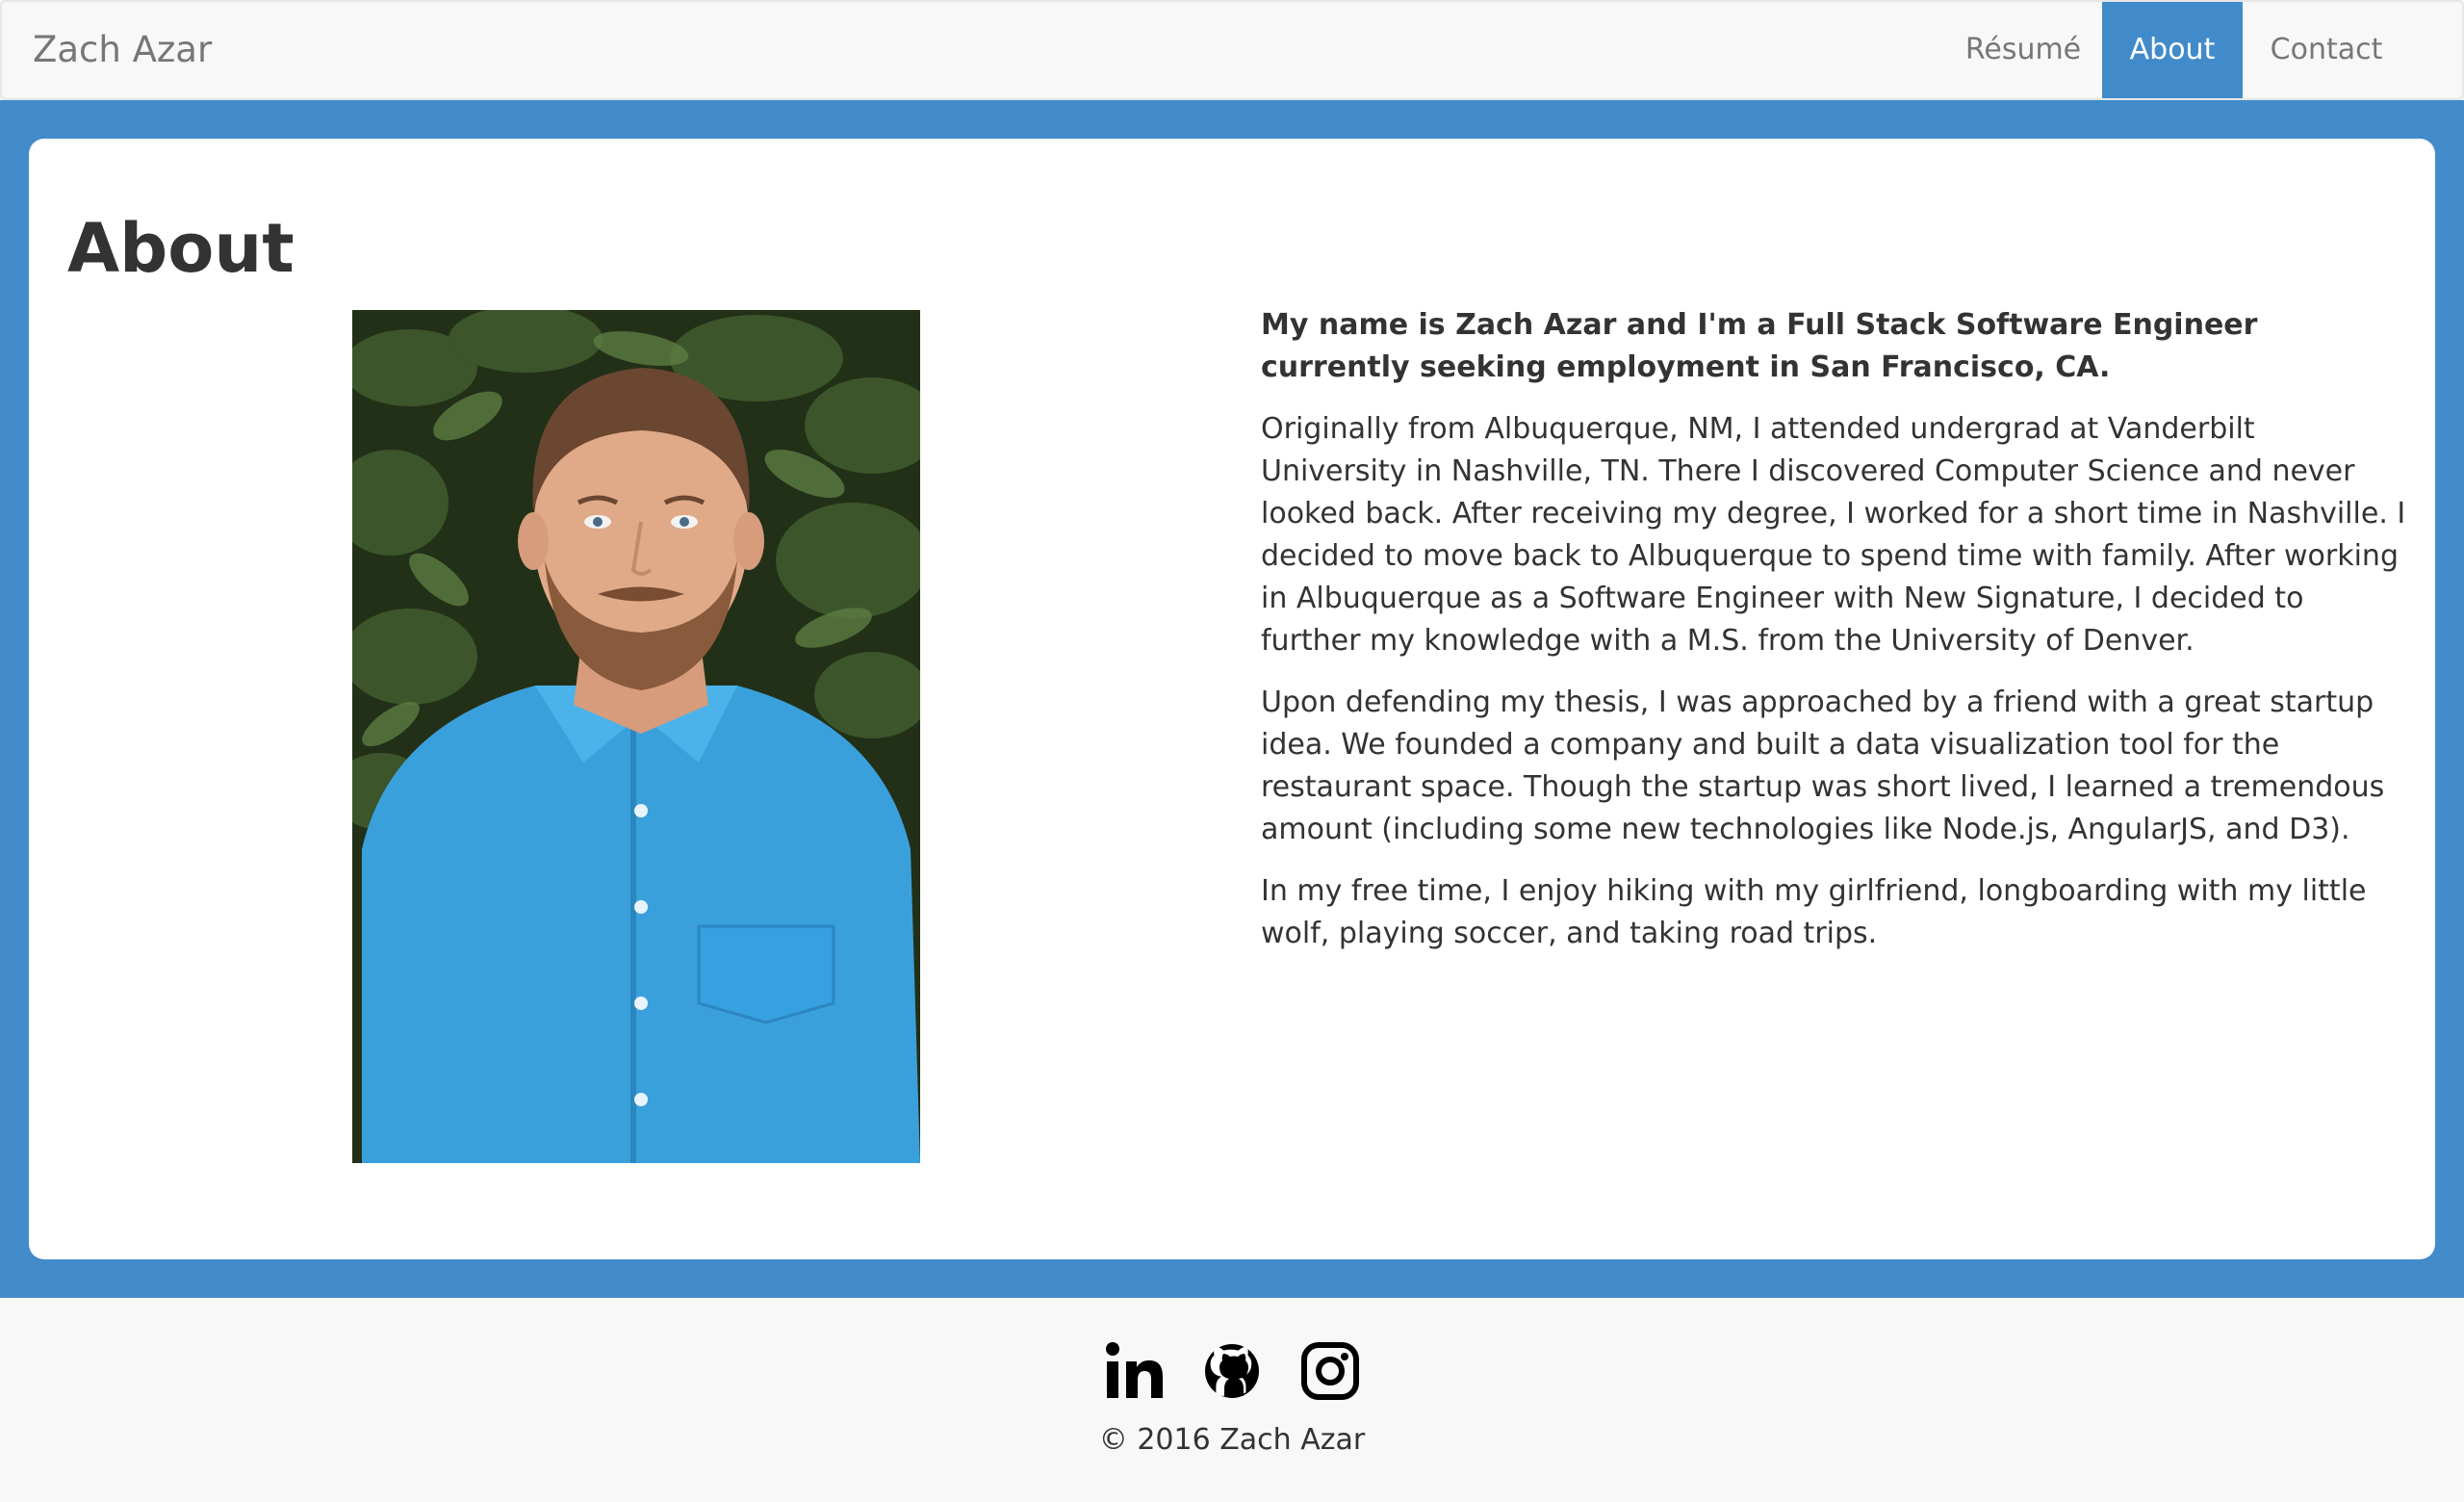 Image resolution: width=2464 pixels, height=1502 pixels. Describe the element at coordinates (636, 736) in the screenshot. I see `portrait-photo` at that location.